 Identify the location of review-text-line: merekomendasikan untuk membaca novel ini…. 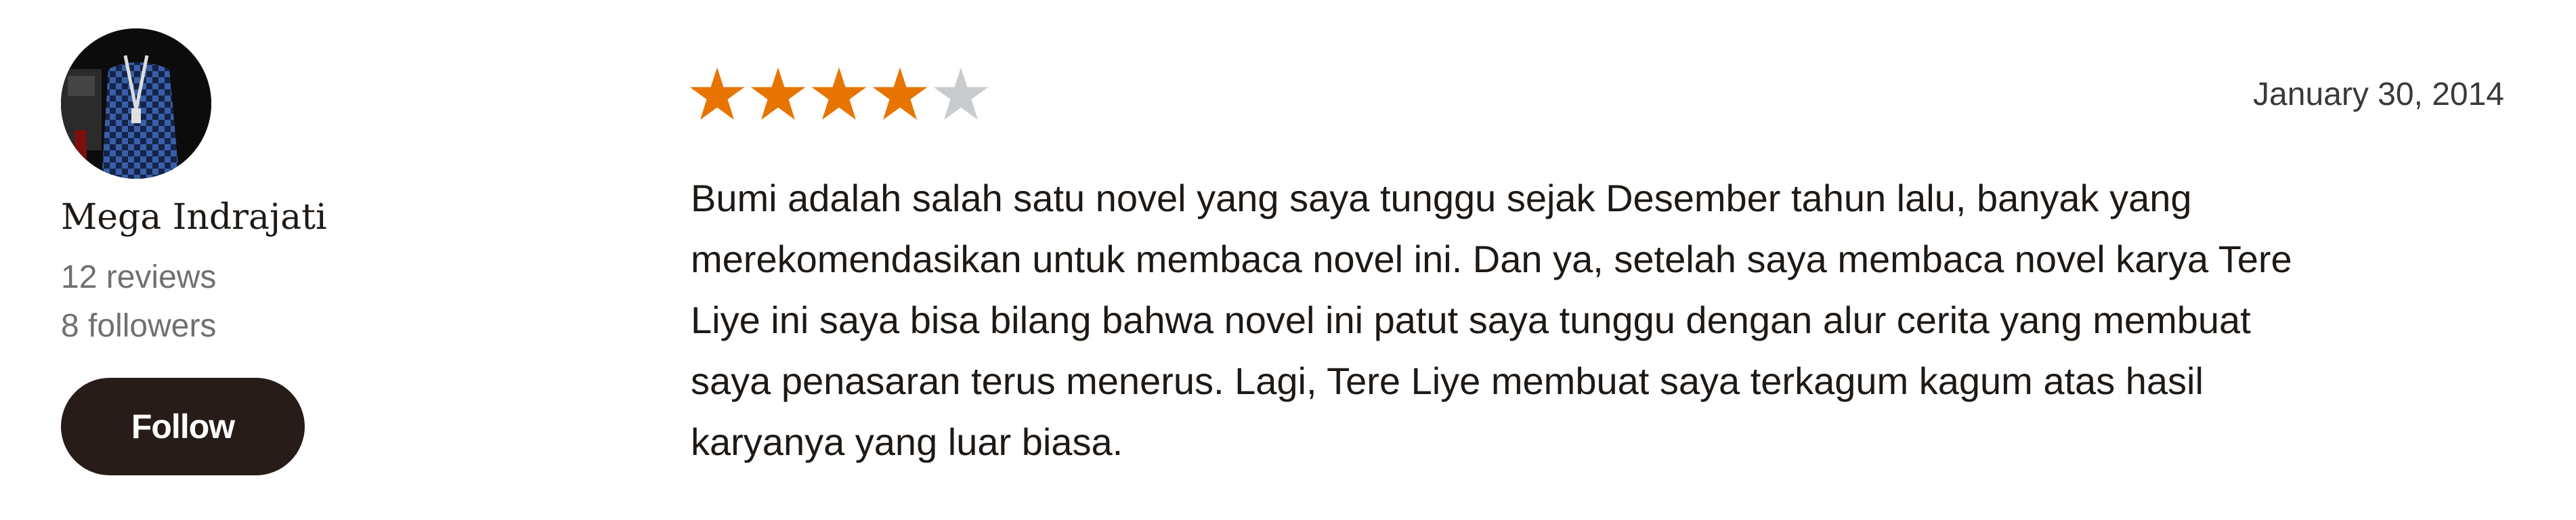
(1491, 259).